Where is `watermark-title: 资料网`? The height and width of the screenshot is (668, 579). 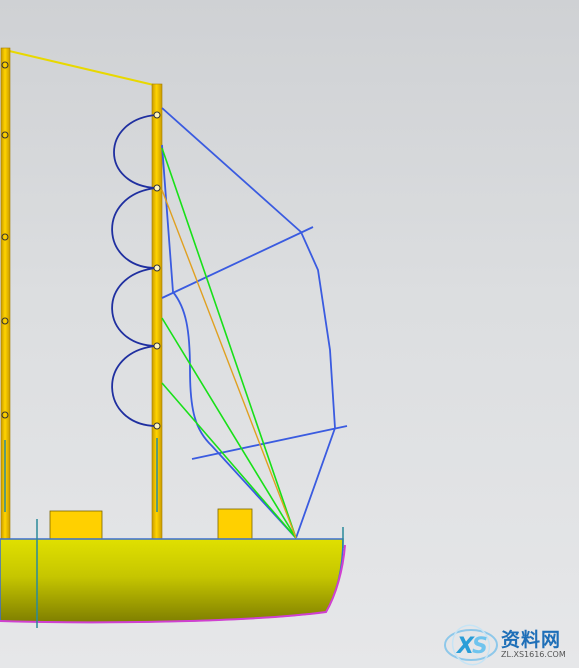
watermark-title: 资料网 is located at coordinates (531, 640).